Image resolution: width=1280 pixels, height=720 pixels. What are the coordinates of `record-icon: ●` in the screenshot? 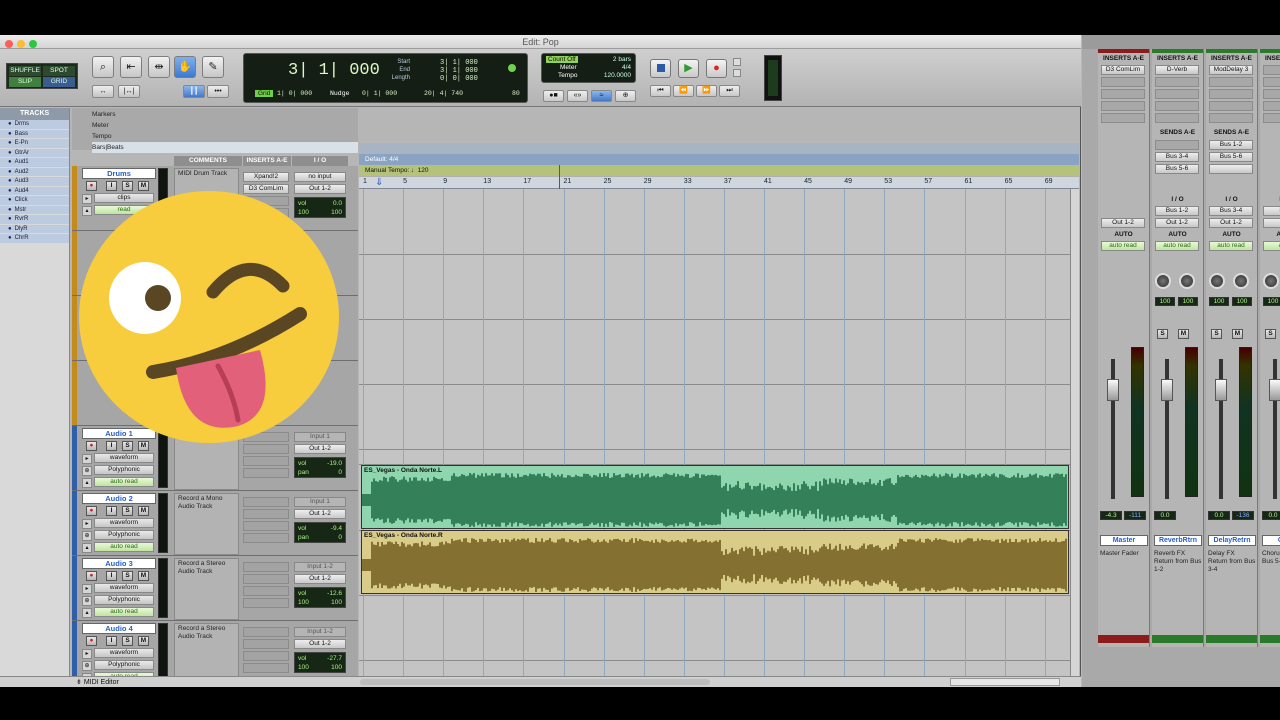 It's located at (716, 68).